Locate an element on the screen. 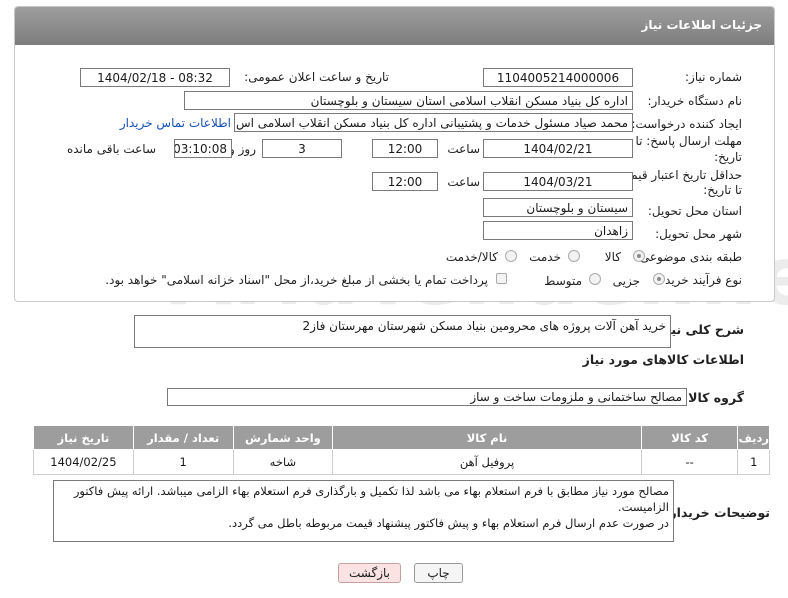 The image size is (788, 598). panel-header: جزئیات اطلاعات نیاز is located at coordinates (394, 26).